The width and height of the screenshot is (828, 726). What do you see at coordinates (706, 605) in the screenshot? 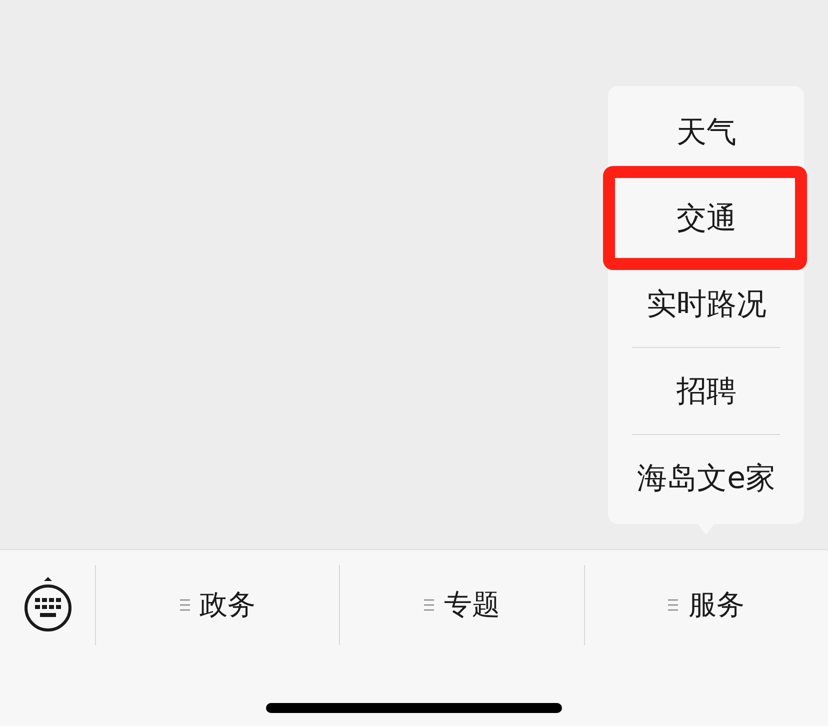
I see `menu-tab: 服务` at bounding box center [706, 605].